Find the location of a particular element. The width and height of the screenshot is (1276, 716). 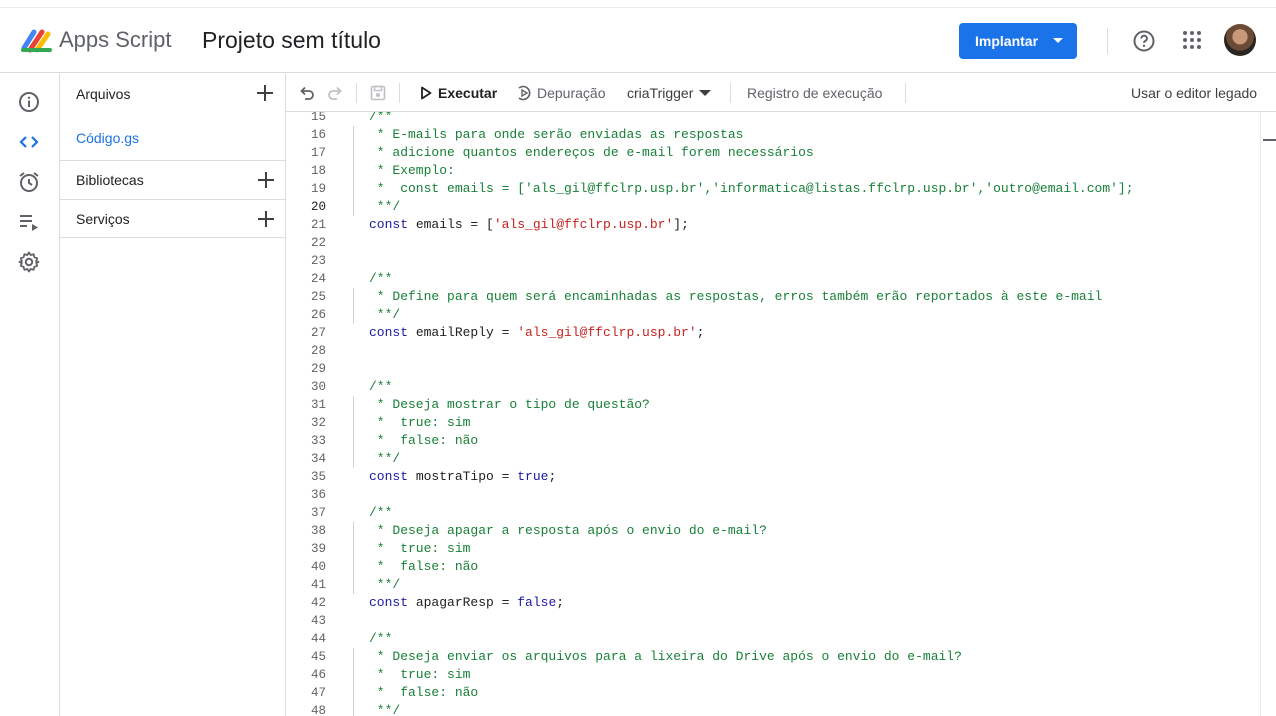

code-text: /** is located at coordinates (381, 118).